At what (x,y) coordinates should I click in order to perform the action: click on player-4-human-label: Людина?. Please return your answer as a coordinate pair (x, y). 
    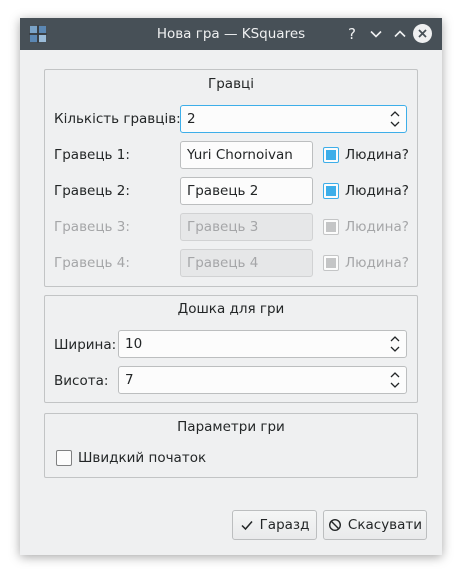
    Looking at the image, I should click on (377, 263).